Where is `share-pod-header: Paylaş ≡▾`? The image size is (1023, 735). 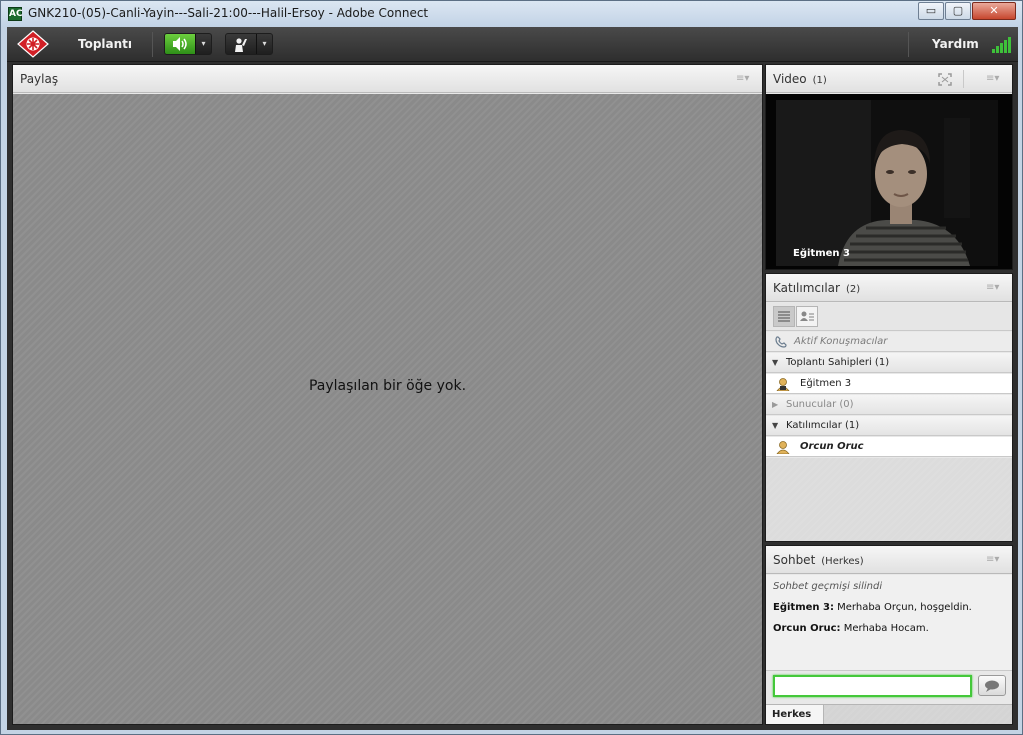 share-pod-header: Paylaş ≡▾ is located at coordinates (387, 79).